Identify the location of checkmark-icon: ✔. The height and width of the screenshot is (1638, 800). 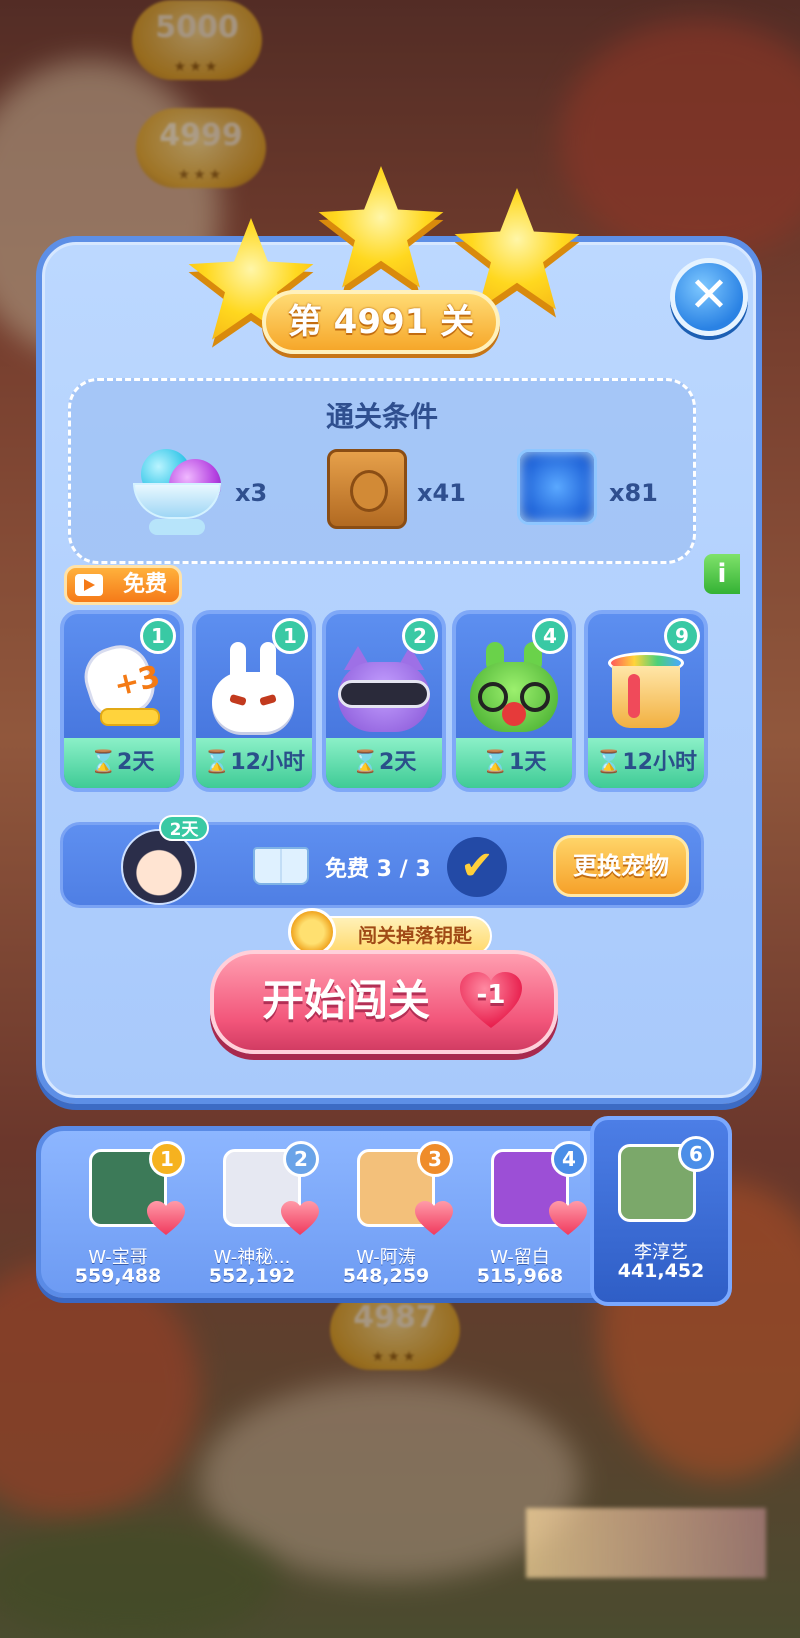
(477, 866).